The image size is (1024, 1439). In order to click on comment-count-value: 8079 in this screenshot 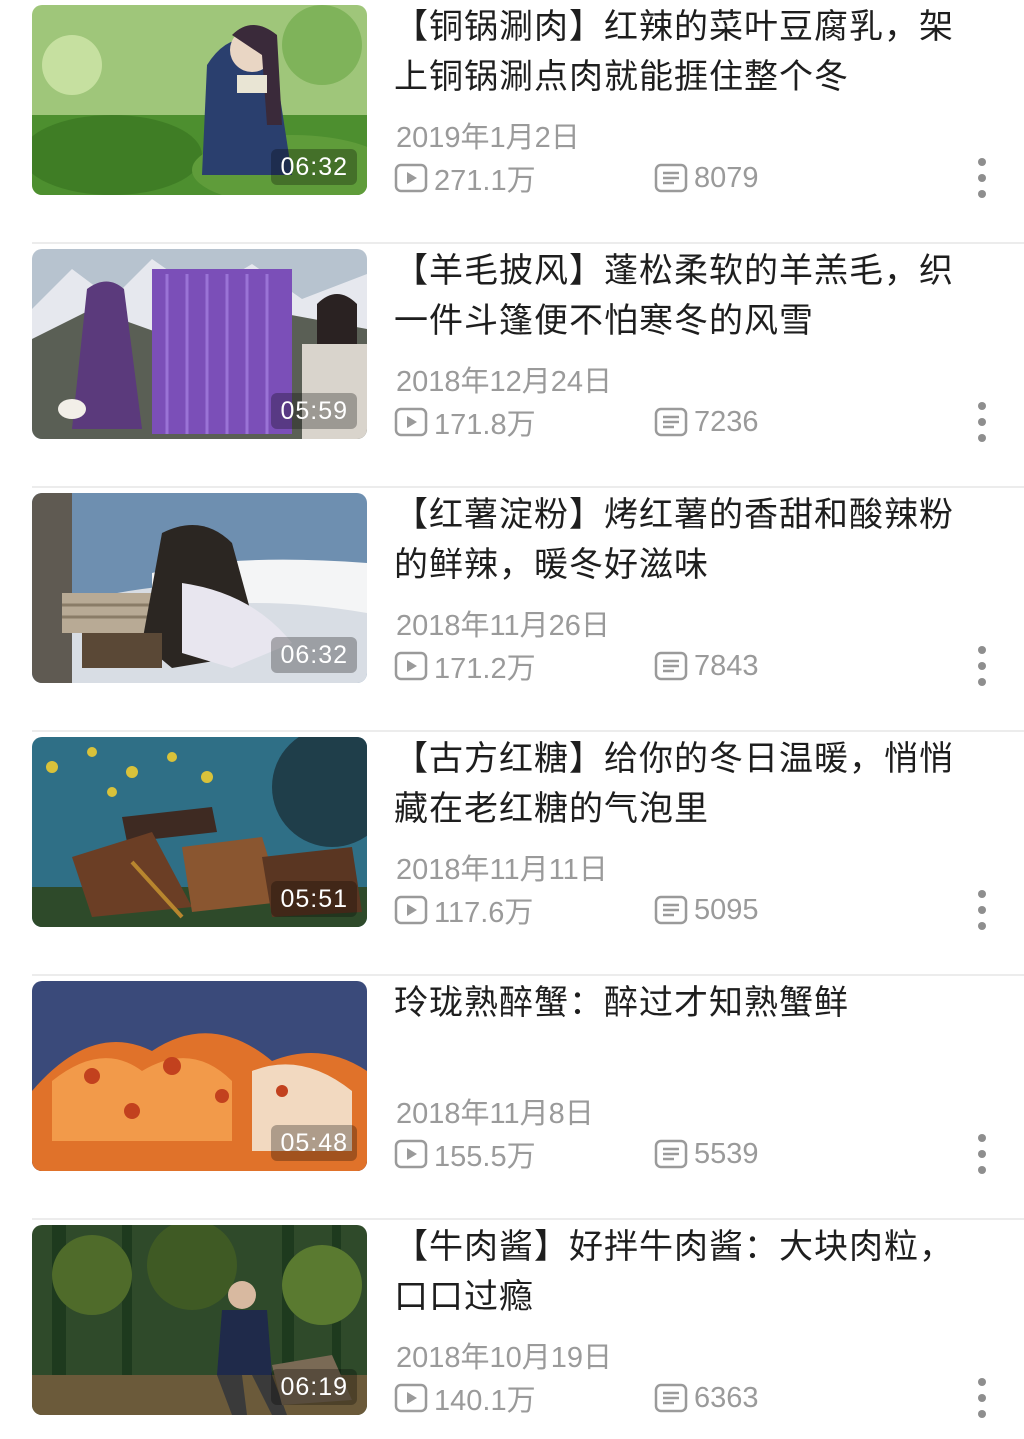, I will do `click(726, 177)`.